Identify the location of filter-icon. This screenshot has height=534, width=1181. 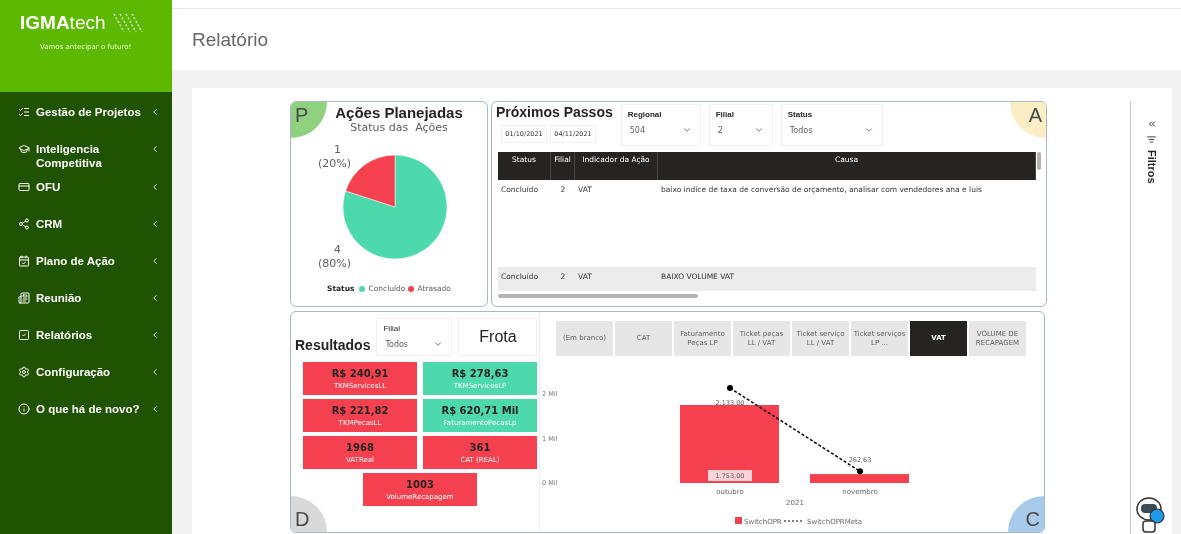
(1151, 139).